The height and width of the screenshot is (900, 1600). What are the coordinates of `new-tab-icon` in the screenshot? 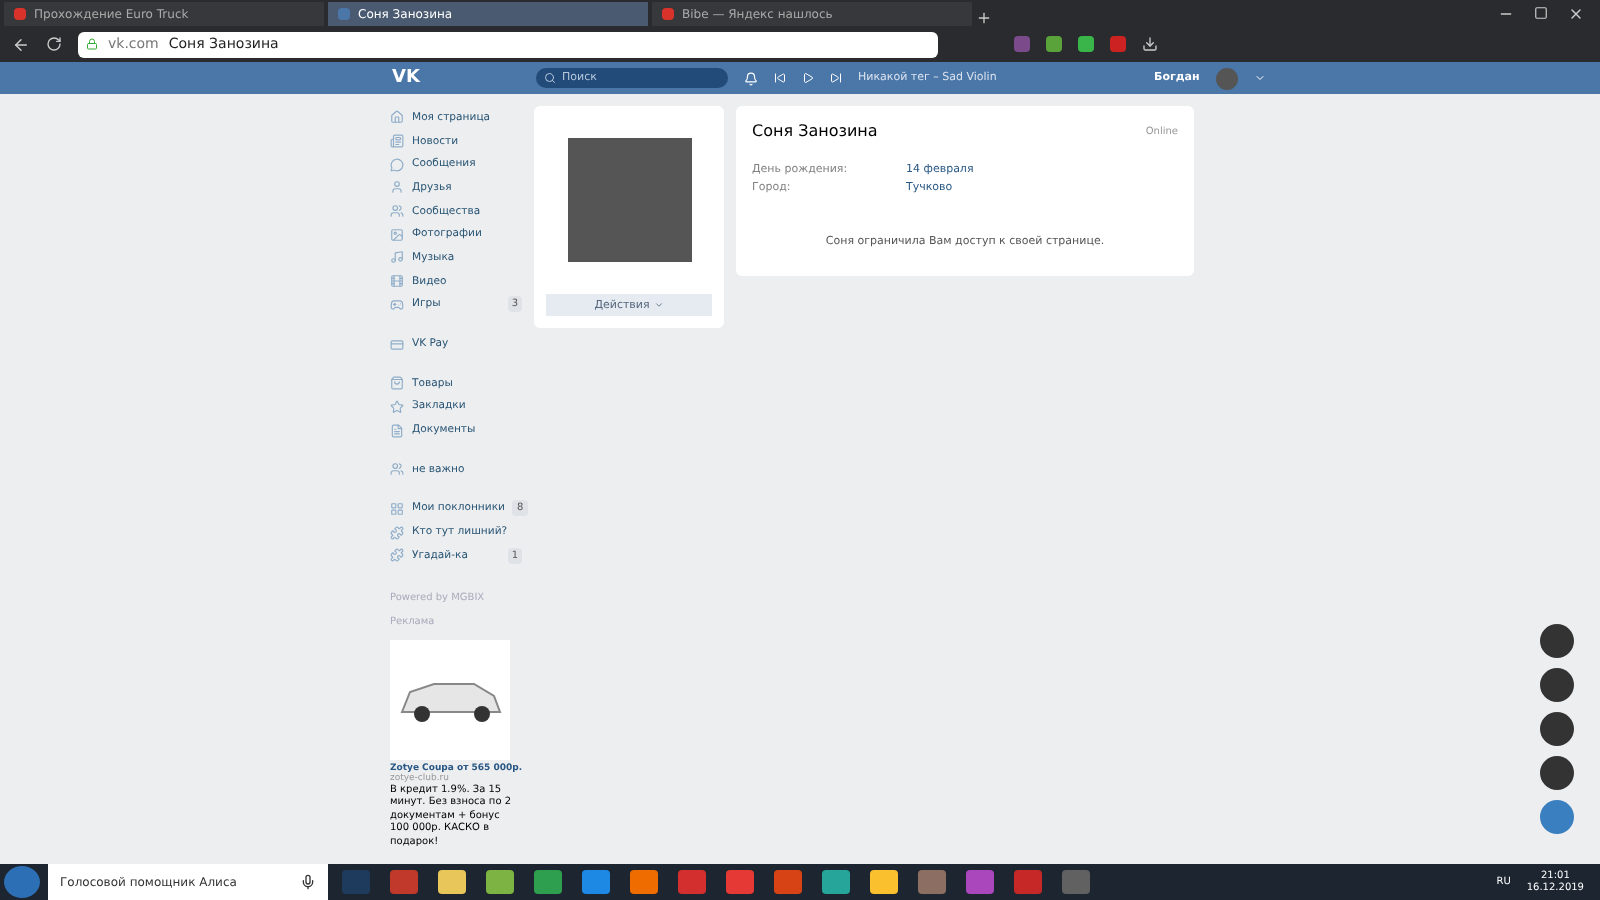 It's located at (984, 18).